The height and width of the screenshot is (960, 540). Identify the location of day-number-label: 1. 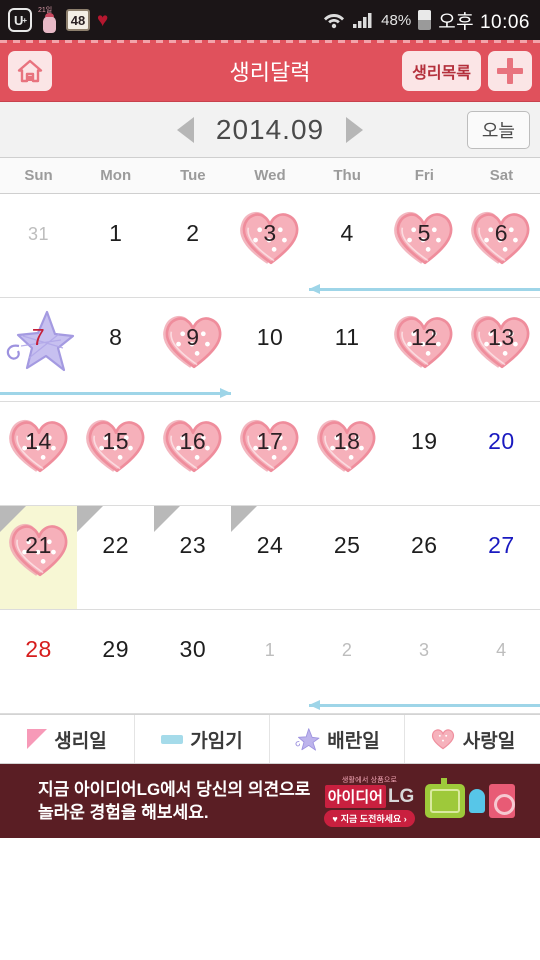
(116, 233).